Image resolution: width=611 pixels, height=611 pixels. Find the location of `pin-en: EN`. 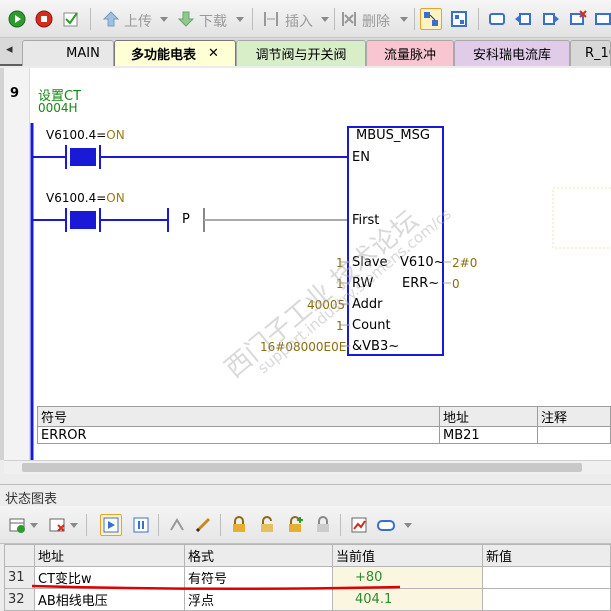

pin-en: EN is located at coordinates (361, 157).